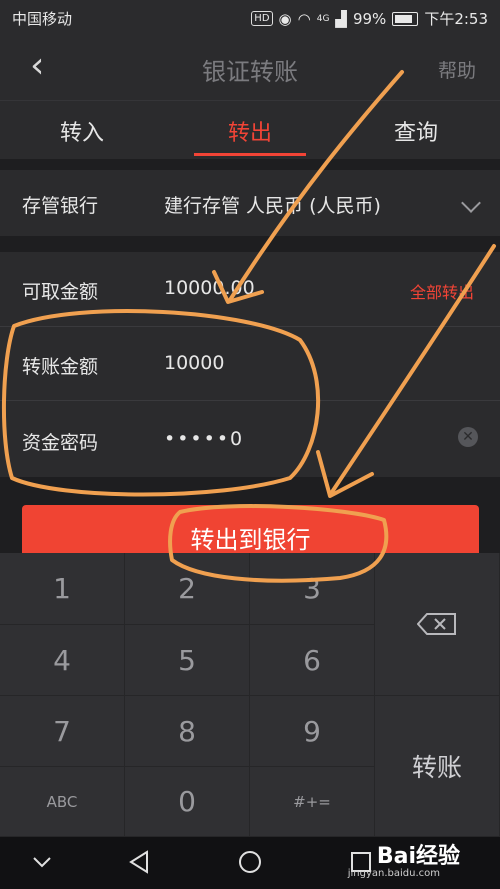 This screenshot has width=500, height=889. What do you see at coordinates (60, 443) in the screenshot?
I see `password-label: 资金密码` at bounding box center [60, 443].